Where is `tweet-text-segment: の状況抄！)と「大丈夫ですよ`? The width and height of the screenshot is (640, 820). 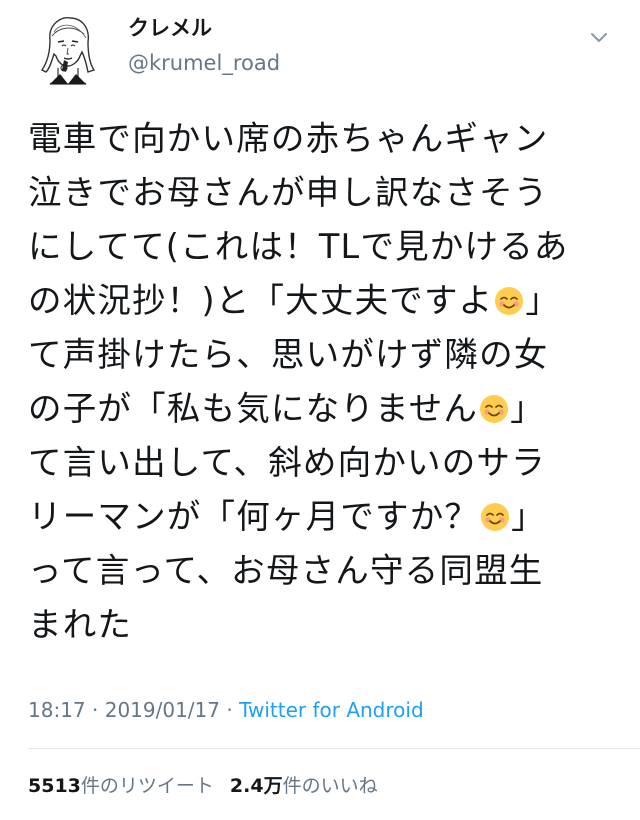
tweet-text-segment: の状況抄！)と「大丈夫ですよ is located at coordinates (261, 300).